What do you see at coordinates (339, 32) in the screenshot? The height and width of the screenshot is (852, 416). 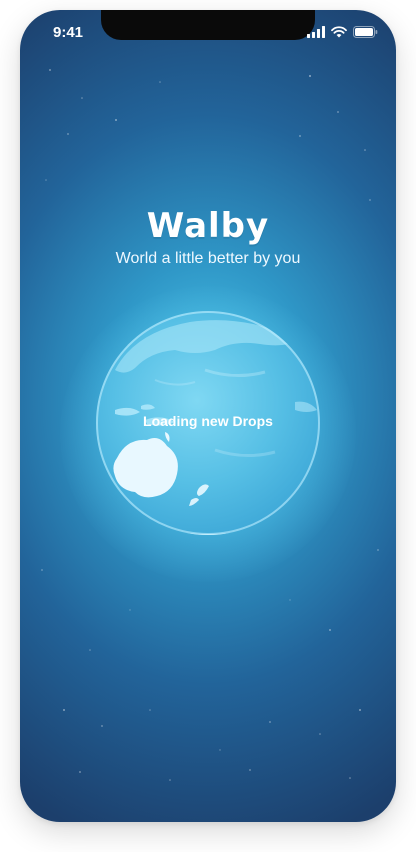 I see `wifi-icon` at bounding box center [339, 32].